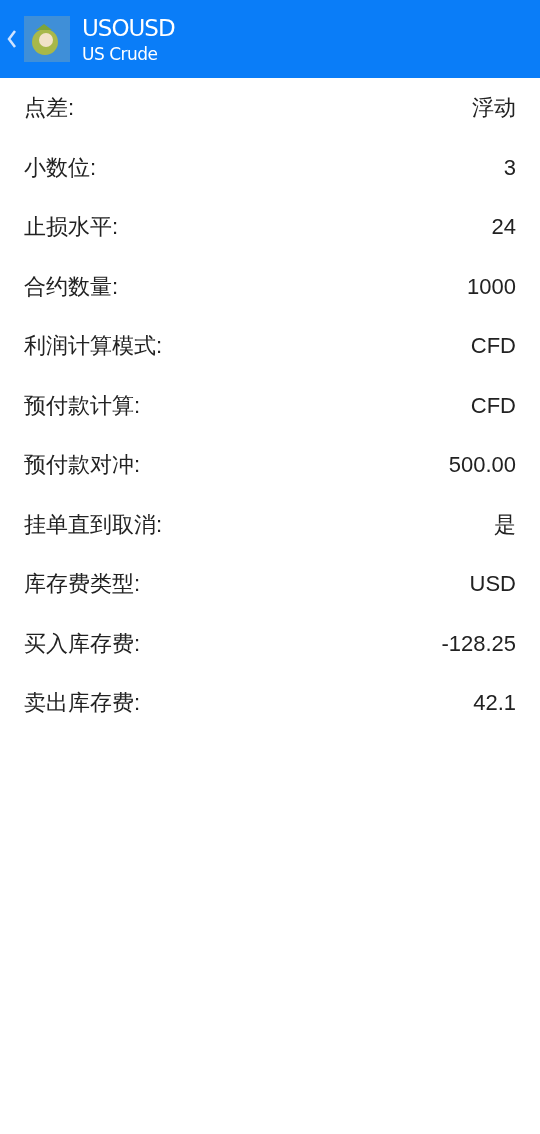 This screenshot has width=540, height=1134. I want to click on property-label: 预付款计算:, so click(82, 405).